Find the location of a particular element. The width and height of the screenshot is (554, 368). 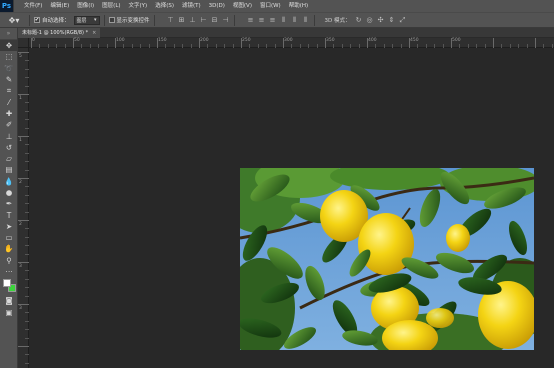

shape-tool-icon: ▭ is located at coordinates (9, 237).